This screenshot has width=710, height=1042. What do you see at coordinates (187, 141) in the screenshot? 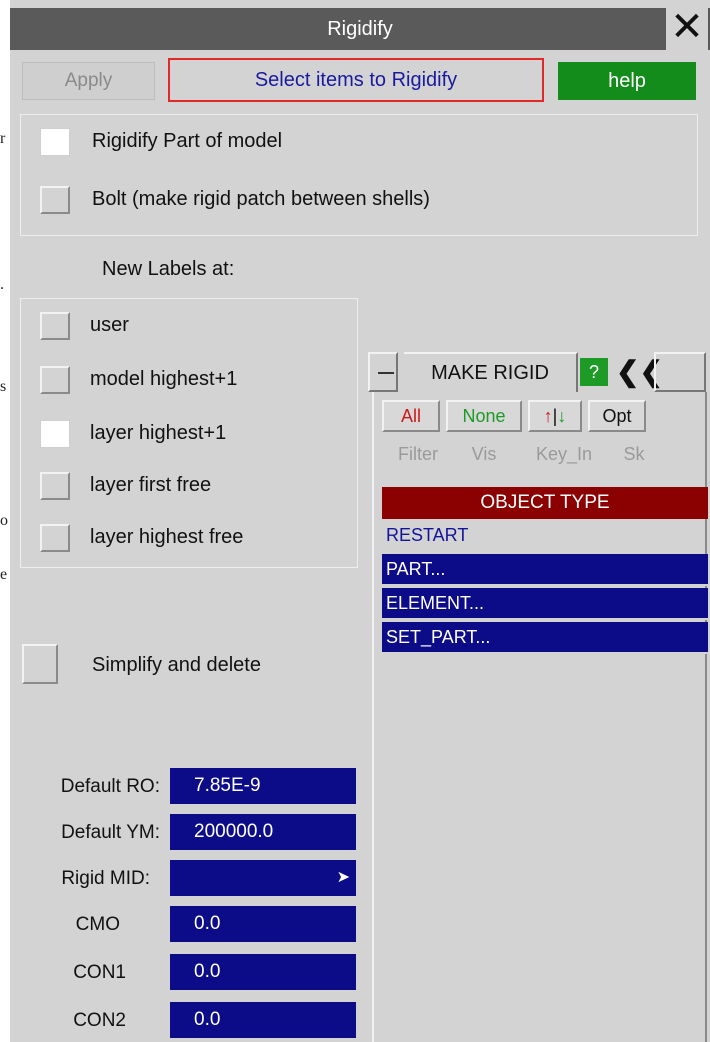
I see `rigidify-part-label: Rigidify Part of model` at bounding box center [187, 141].